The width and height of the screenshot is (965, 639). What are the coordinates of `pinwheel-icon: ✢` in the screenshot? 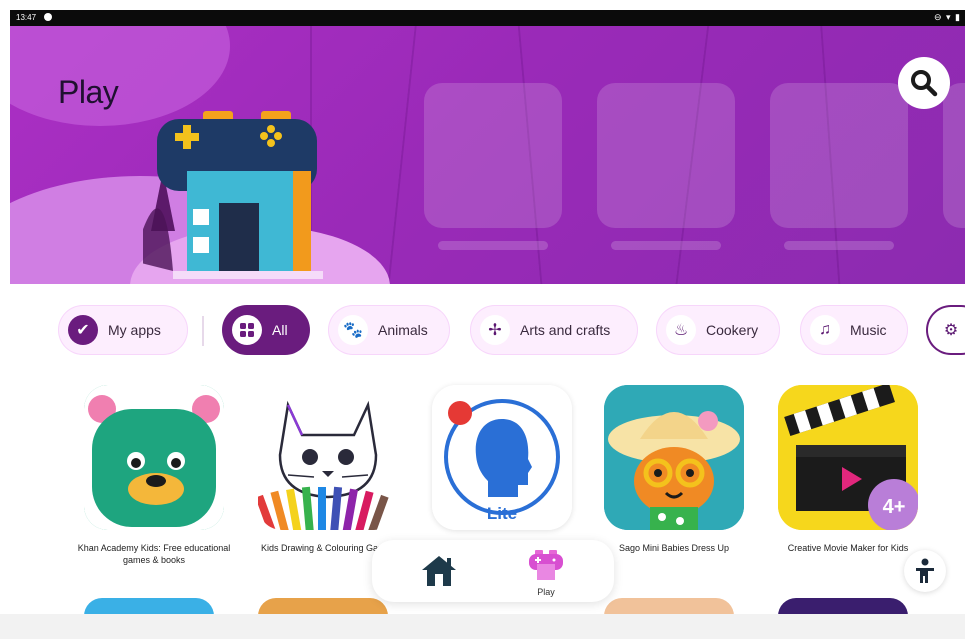 It's located at (495, 330).